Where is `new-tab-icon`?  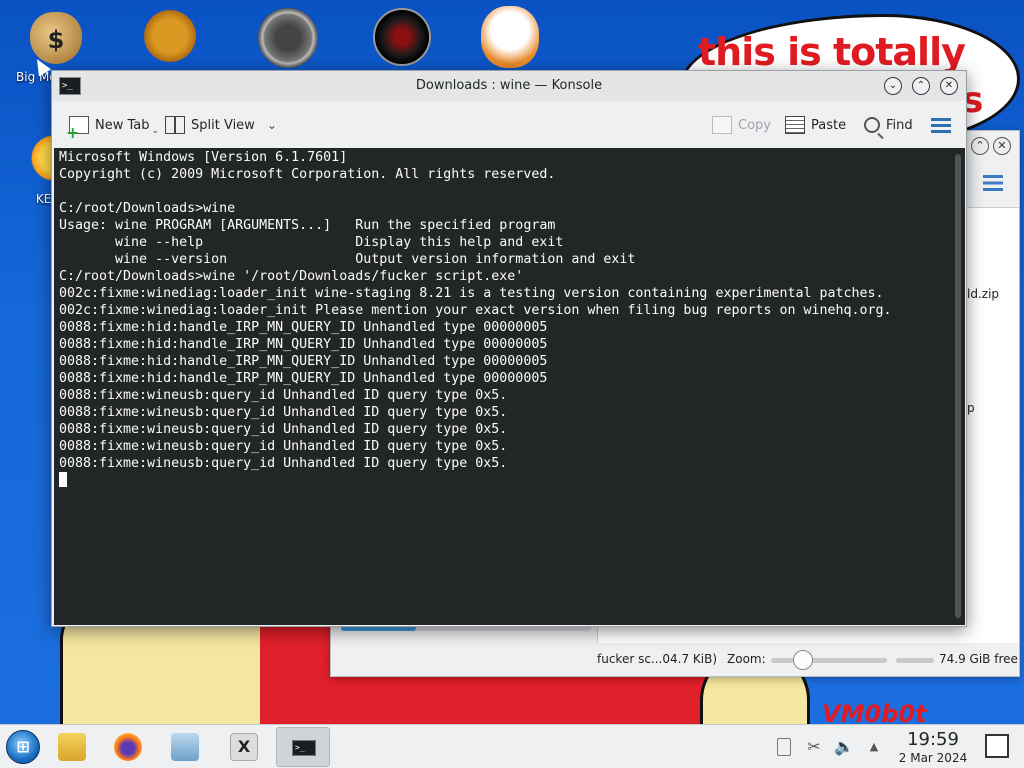
new-tab-icon is located at coordinates (77, 129).